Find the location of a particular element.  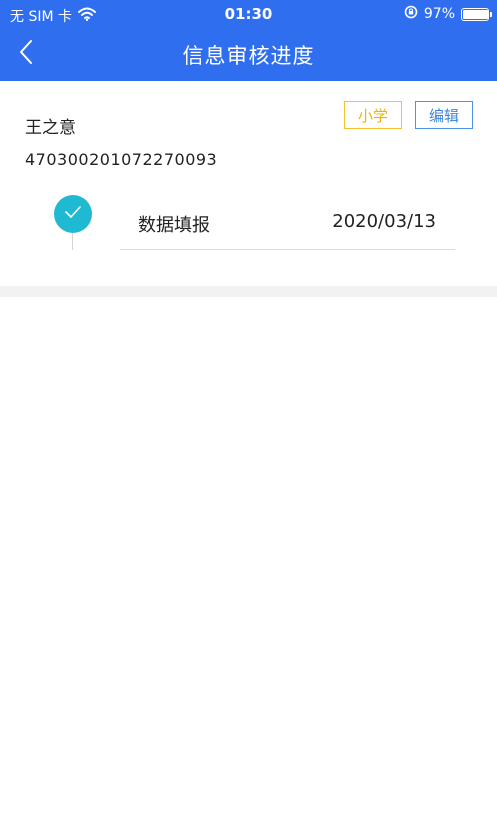

orientation-lock-icon is located at coordinates (411, 14).